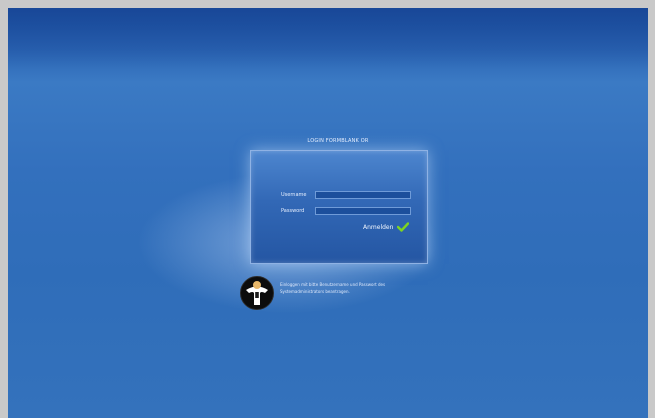  I want to click on top-band, so click(328, 38).